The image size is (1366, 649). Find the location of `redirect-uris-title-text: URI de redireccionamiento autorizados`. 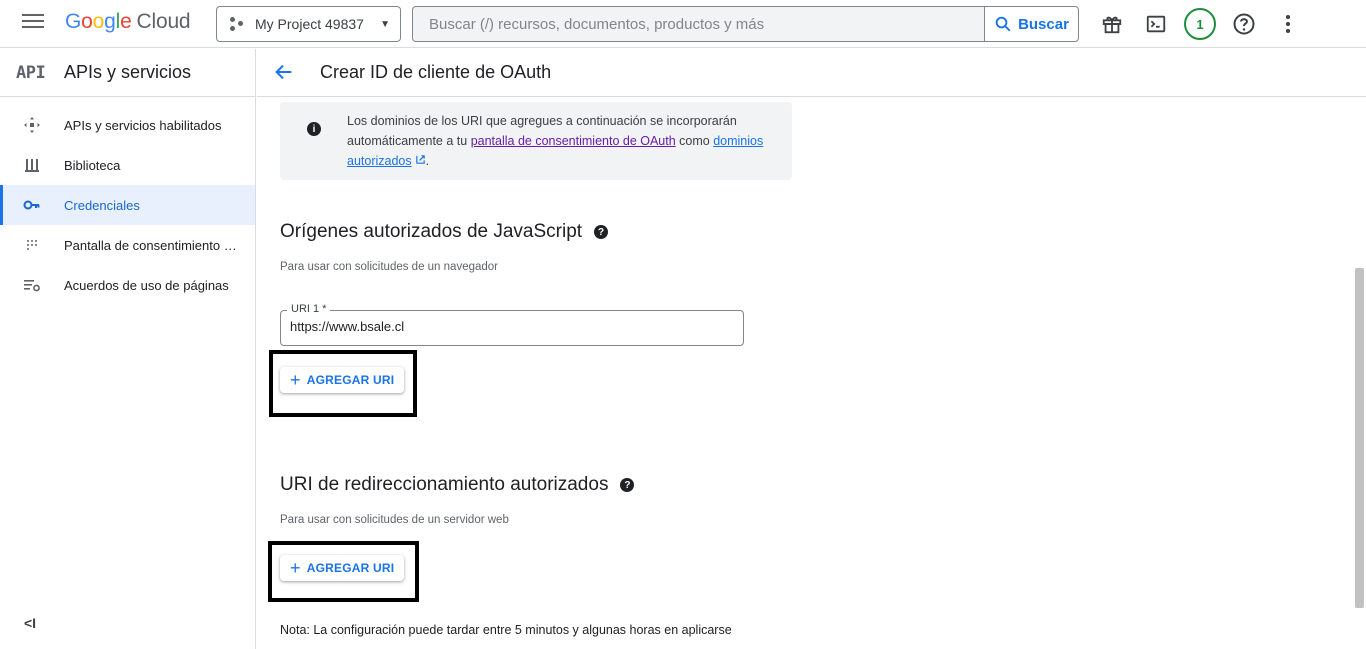

redirect-uris-title-text: URI de redireccionamiento autorizados is located at coordinates (444, 484).